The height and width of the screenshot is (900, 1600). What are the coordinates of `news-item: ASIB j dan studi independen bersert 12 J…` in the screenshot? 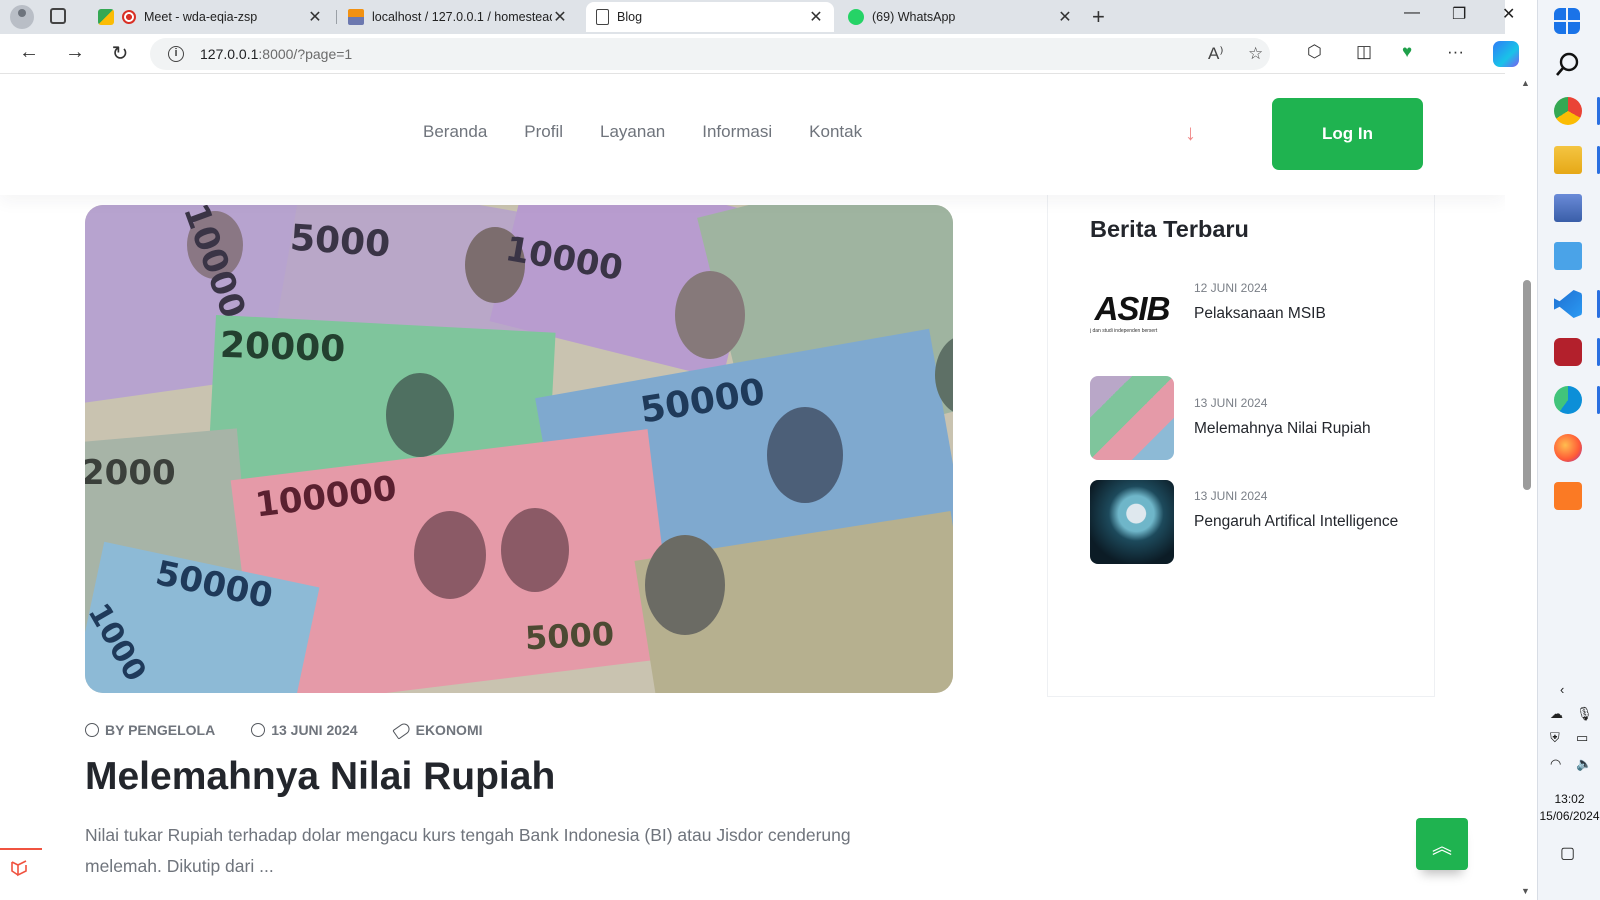 It's located at (1255, 314).